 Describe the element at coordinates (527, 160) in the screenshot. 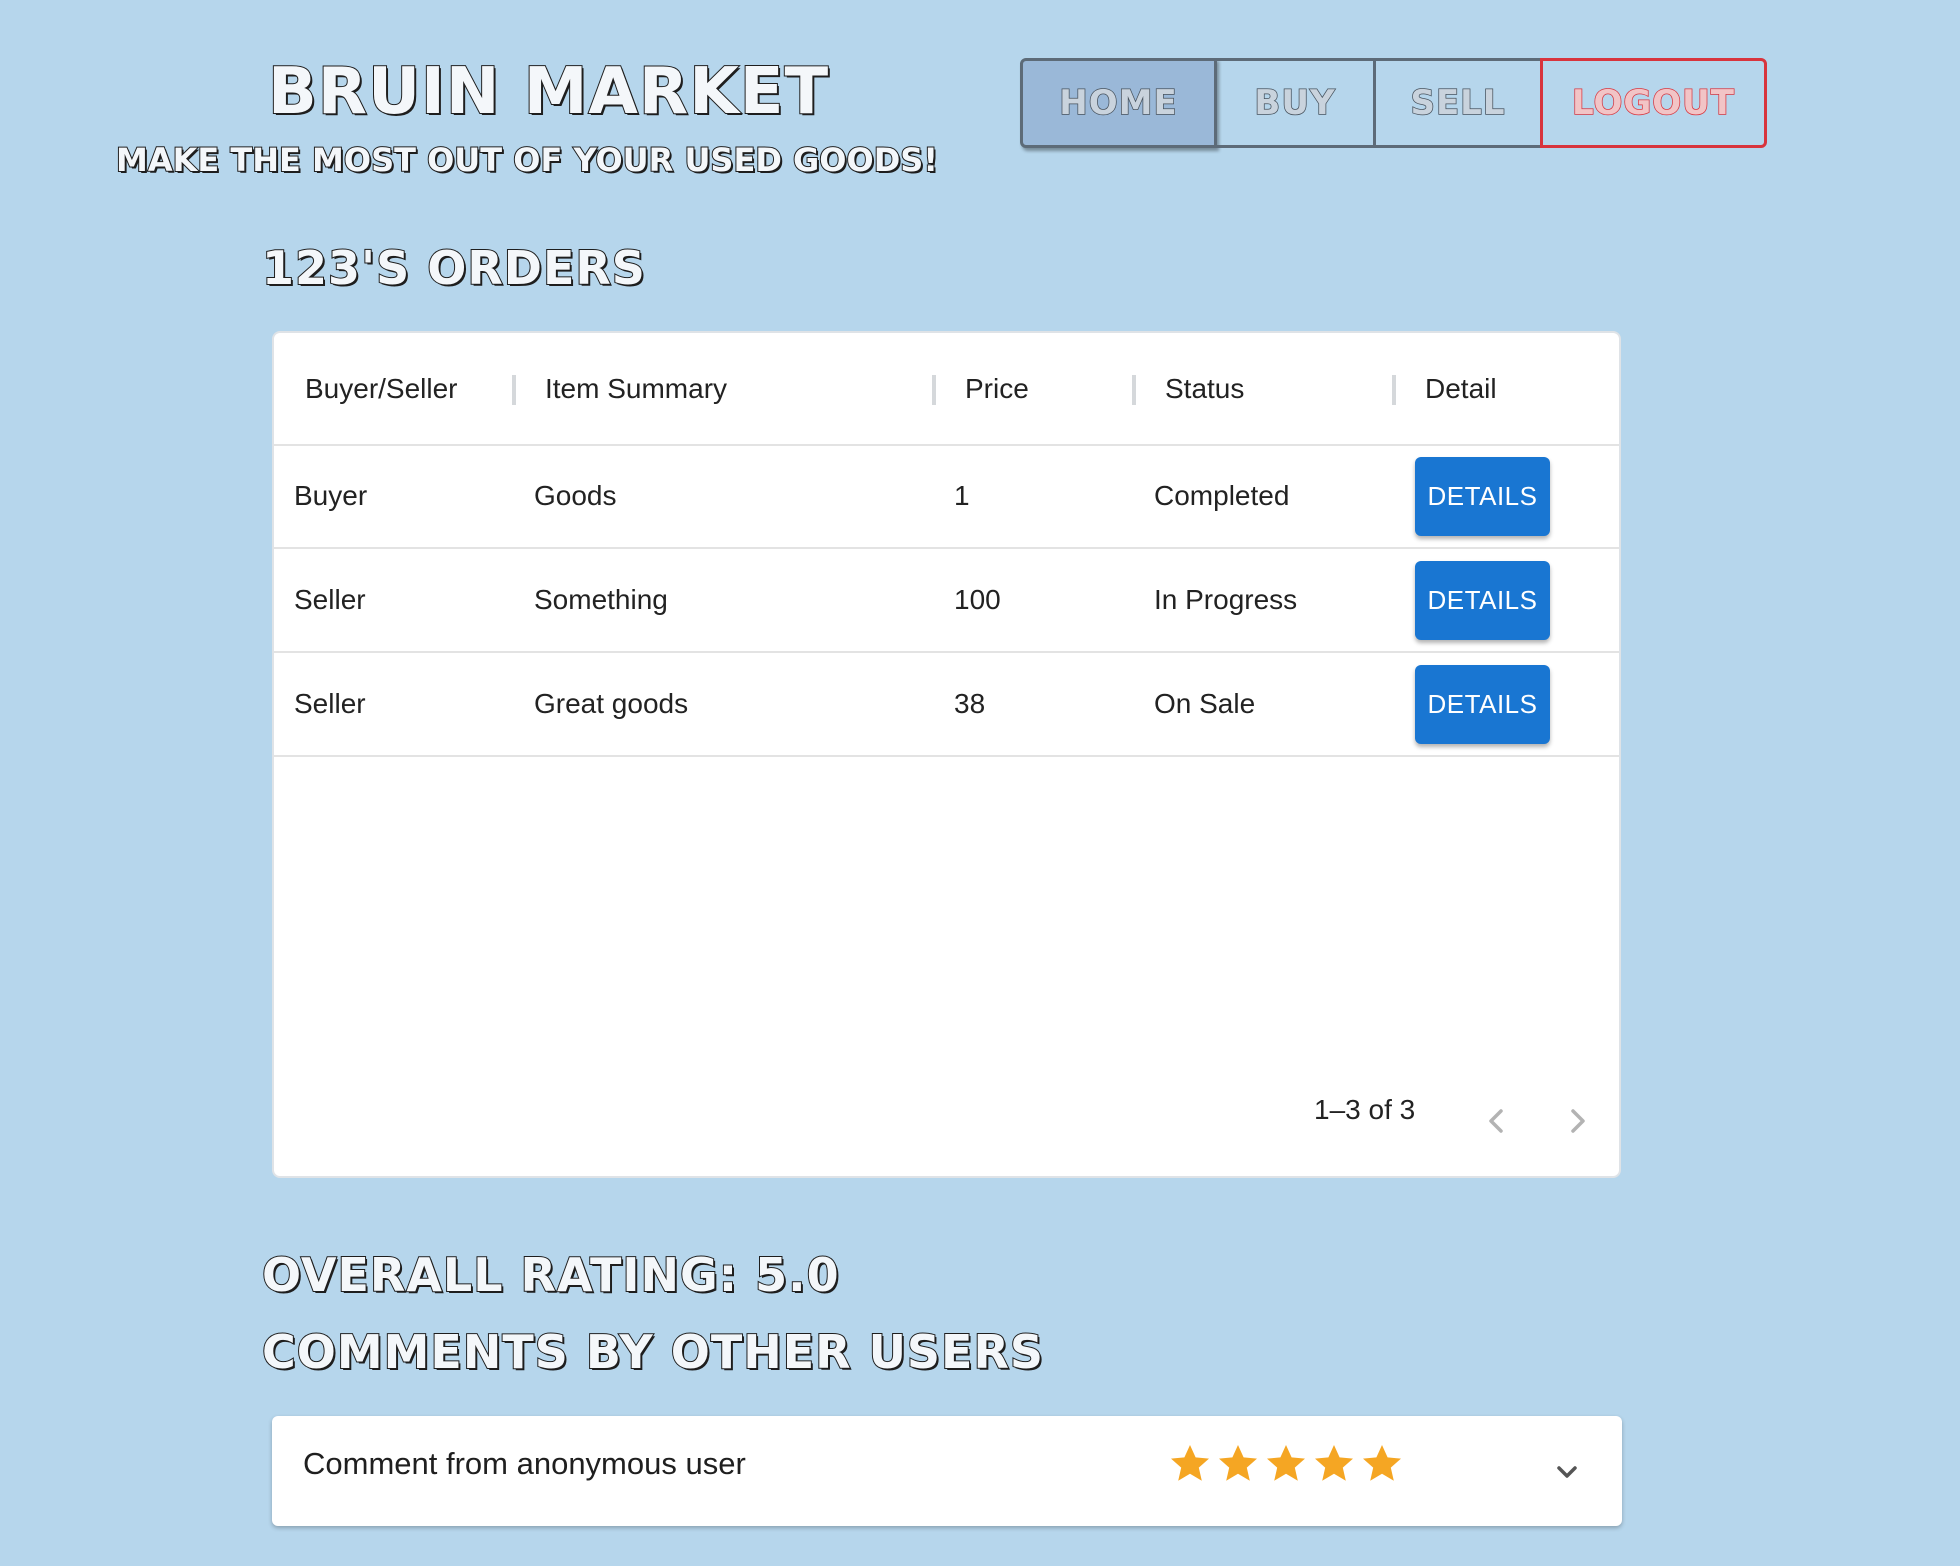

I see `brand-tagline: Make the most out of your used goods!` at that location.